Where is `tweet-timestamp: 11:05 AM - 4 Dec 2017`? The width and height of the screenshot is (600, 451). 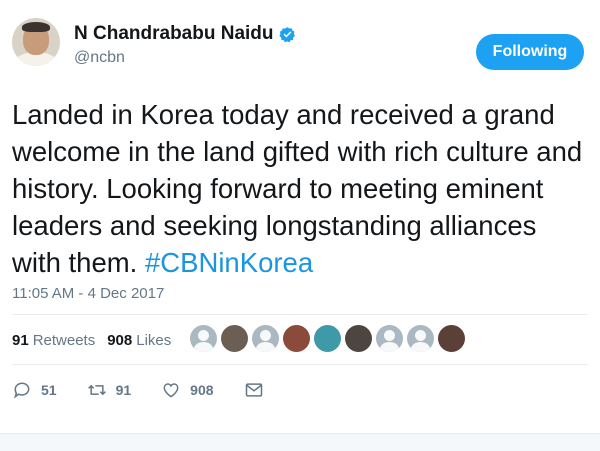
tweet-timestamp: 11:05 AM - 4 Dec 2017 is located at coordinates (88, 293).